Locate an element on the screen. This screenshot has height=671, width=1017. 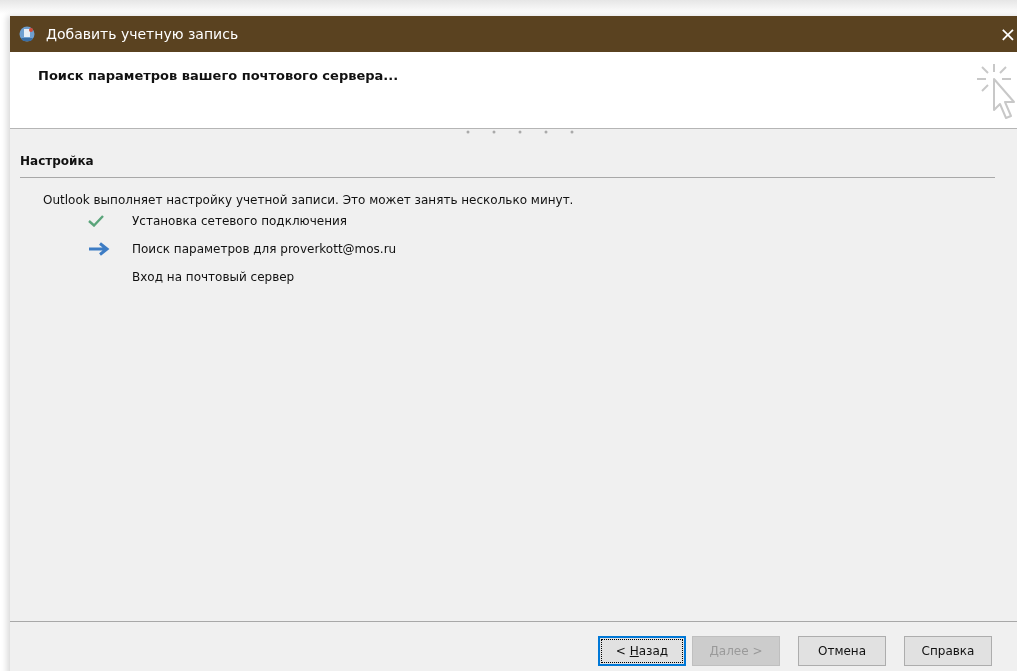
arrow-right-icon is located at coordinates (99, 249).